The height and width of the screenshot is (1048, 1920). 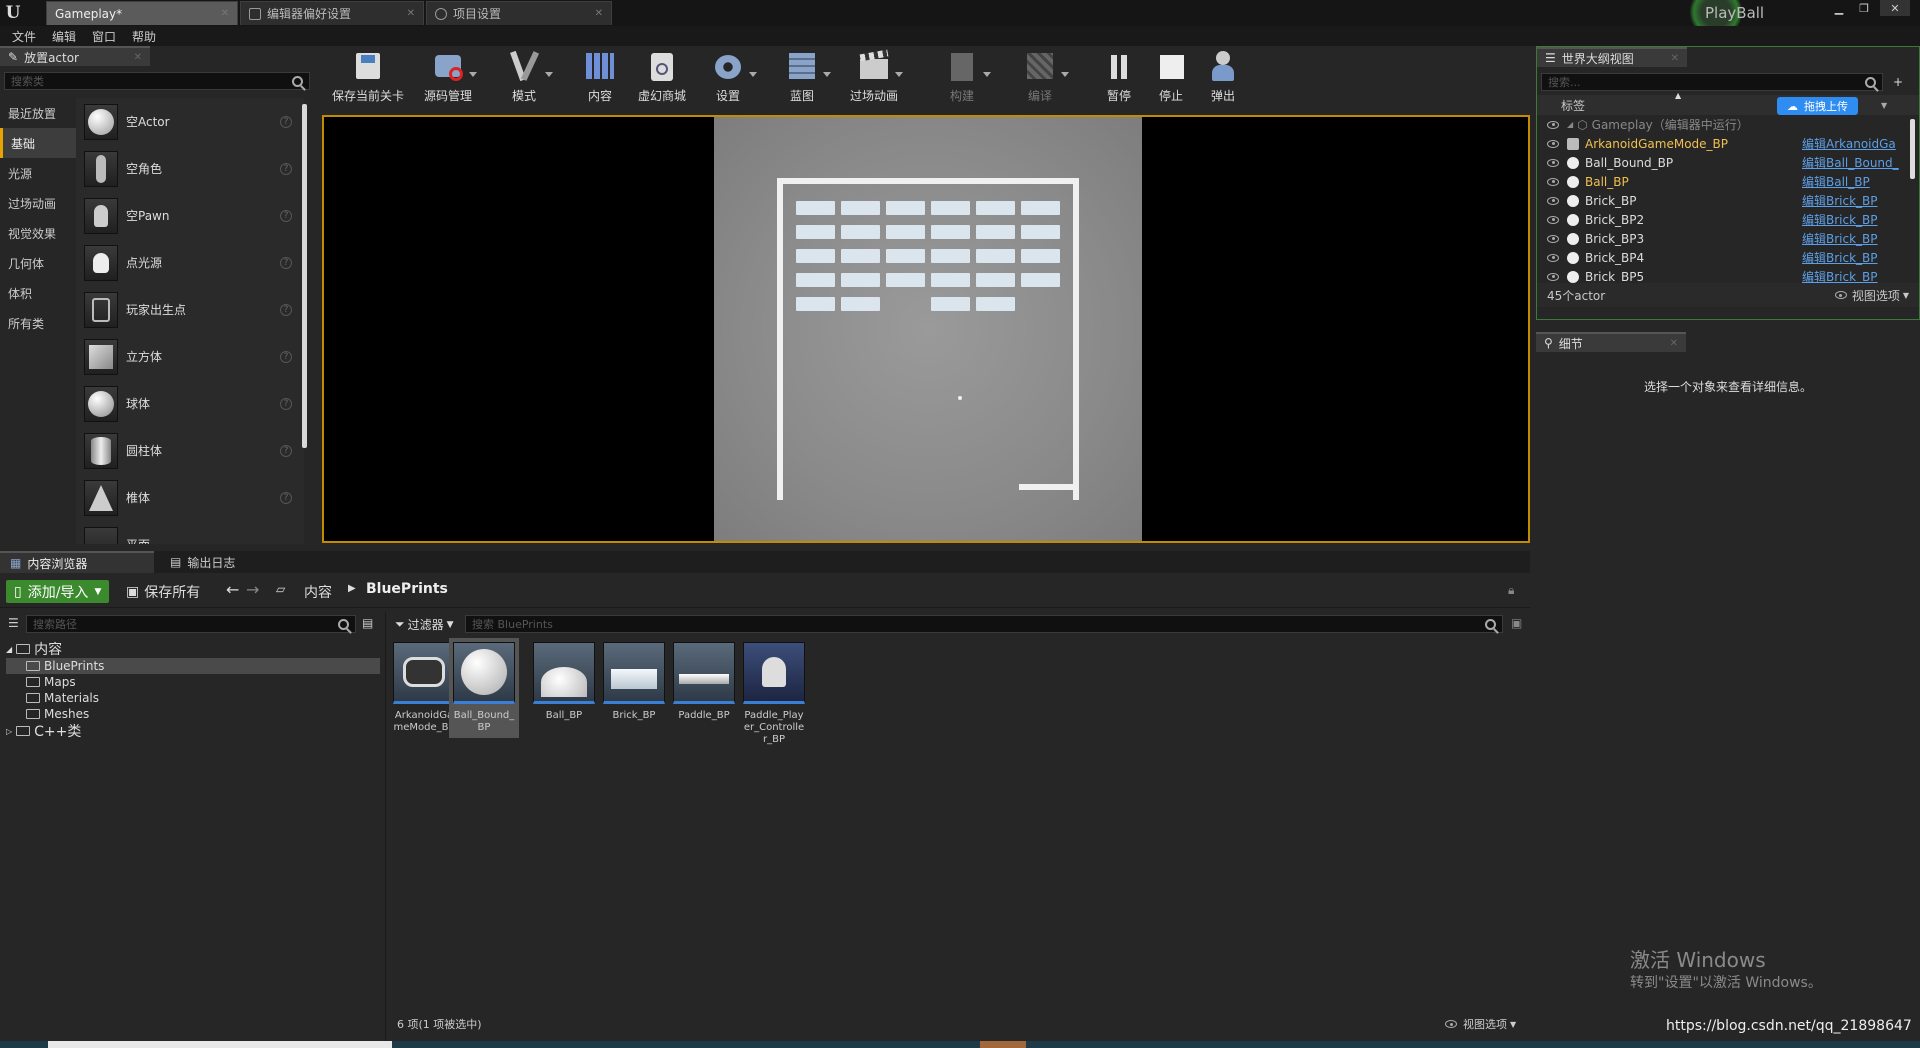 I want to click on category-recent: 最近放置, so click(x=38, y=113).